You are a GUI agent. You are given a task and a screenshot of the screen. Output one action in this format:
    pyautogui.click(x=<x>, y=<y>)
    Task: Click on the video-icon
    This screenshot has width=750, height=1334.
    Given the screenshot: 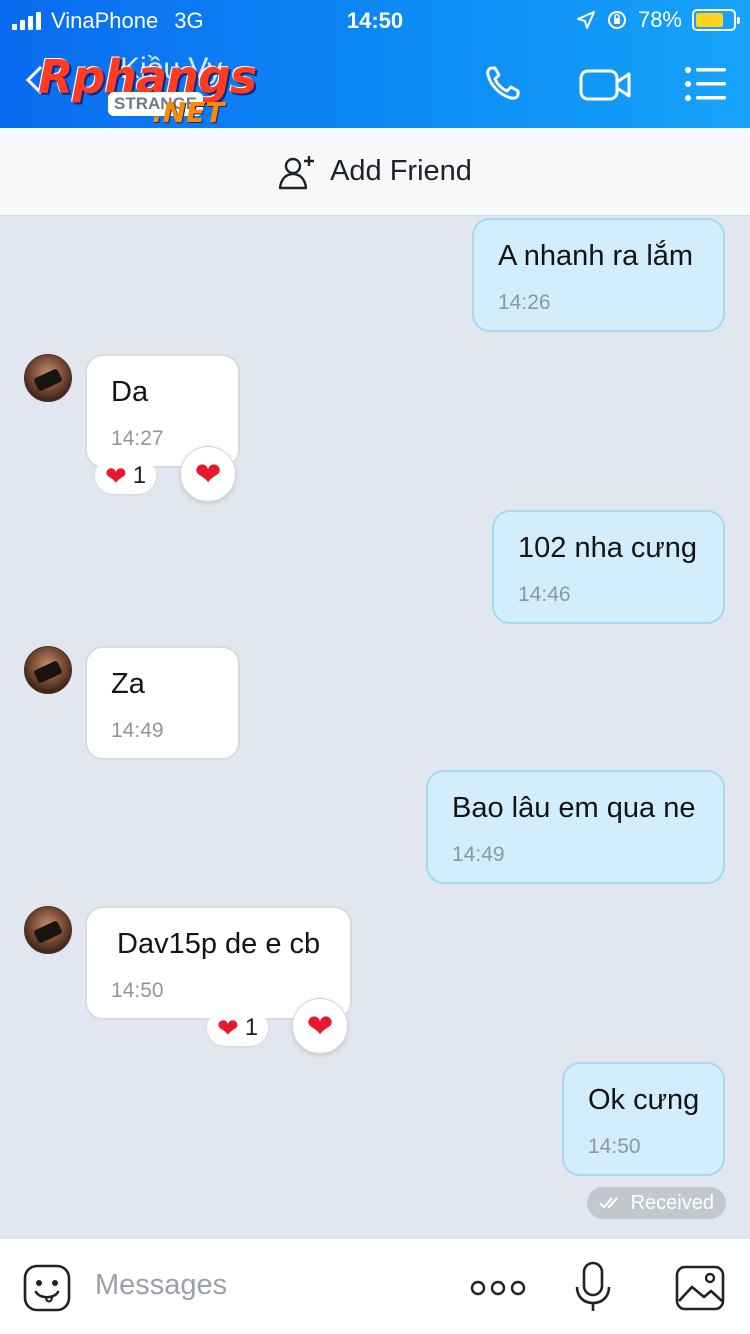 What is the action you would take?
    pyautogui.click(x=606, y=84)
    